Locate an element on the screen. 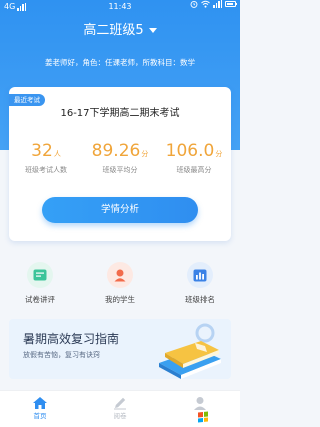 The width and height of the screenshot is (320, 427). quick-actions: 试卷讲评 我的学生 班级排名 is located at coordinates (120, 283).